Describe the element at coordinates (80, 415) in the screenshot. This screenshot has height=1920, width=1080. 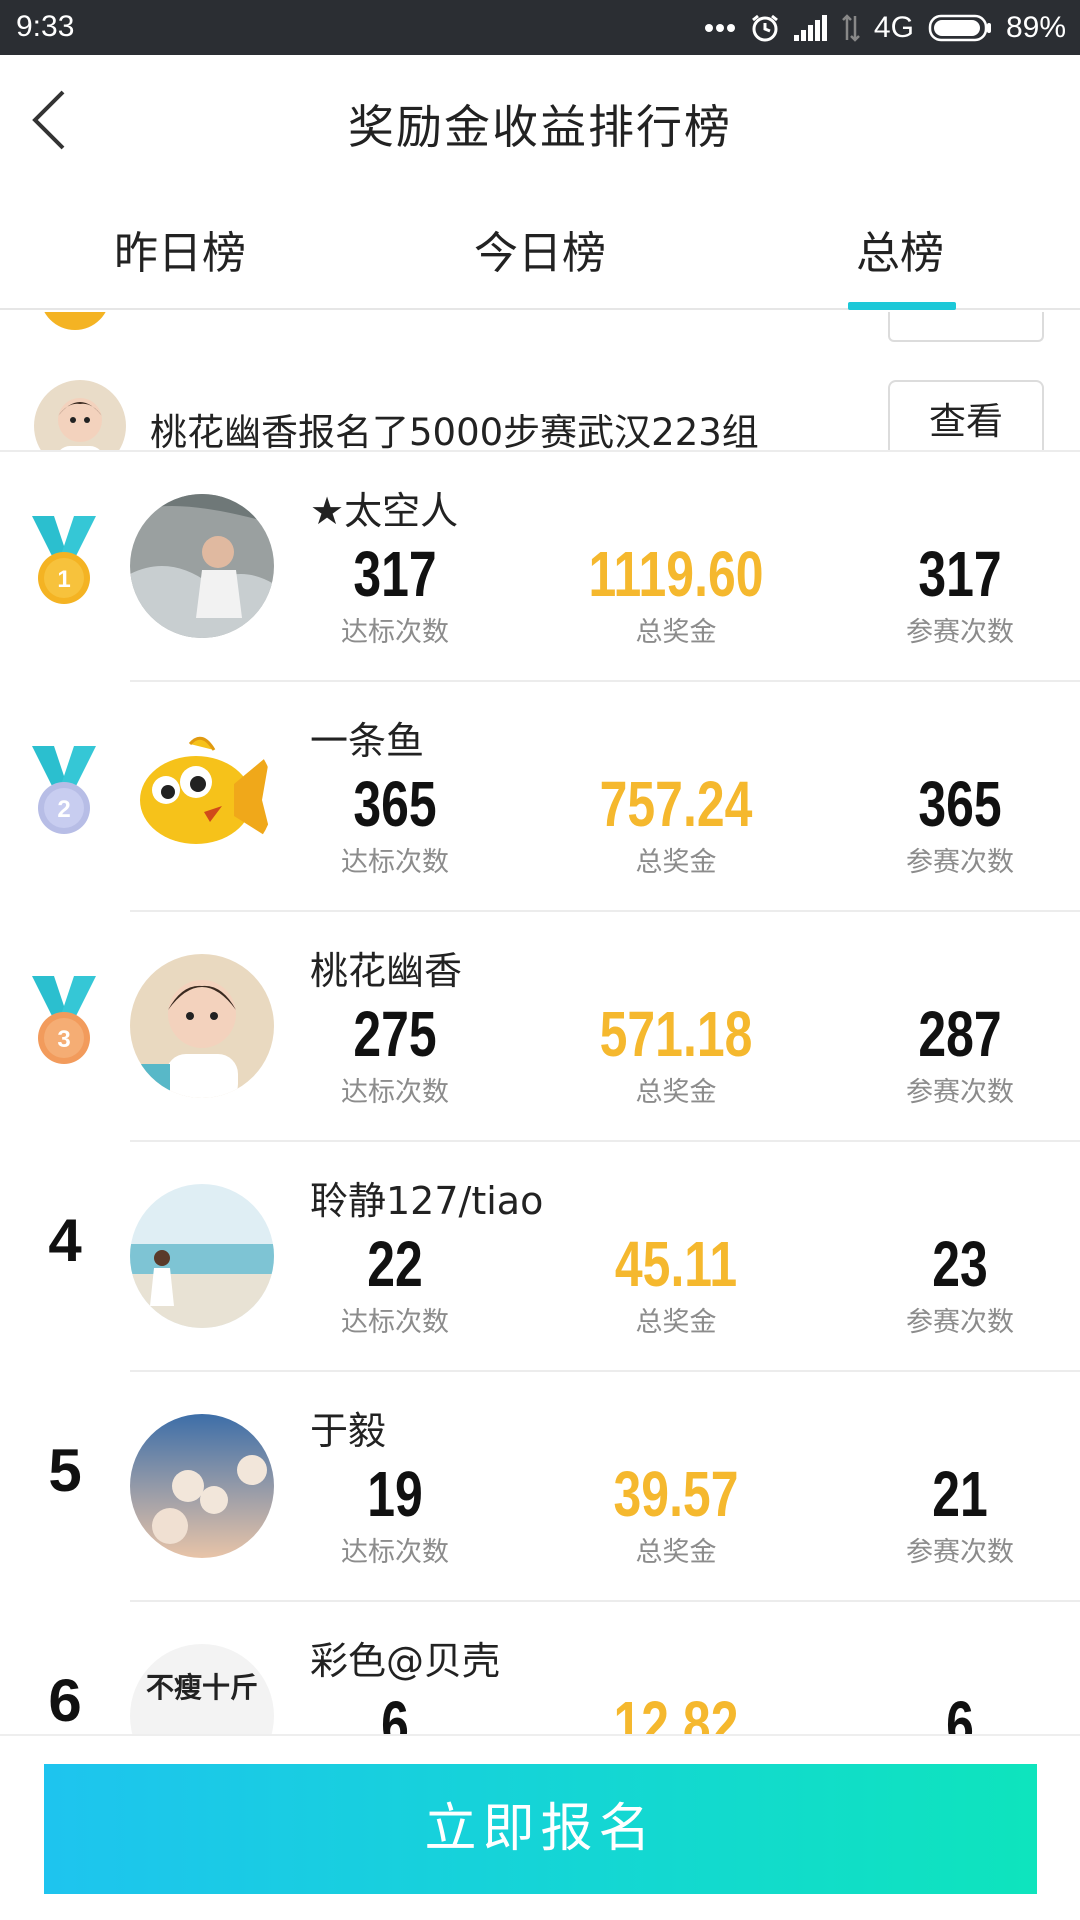
I see `notice-avatar` at that location.